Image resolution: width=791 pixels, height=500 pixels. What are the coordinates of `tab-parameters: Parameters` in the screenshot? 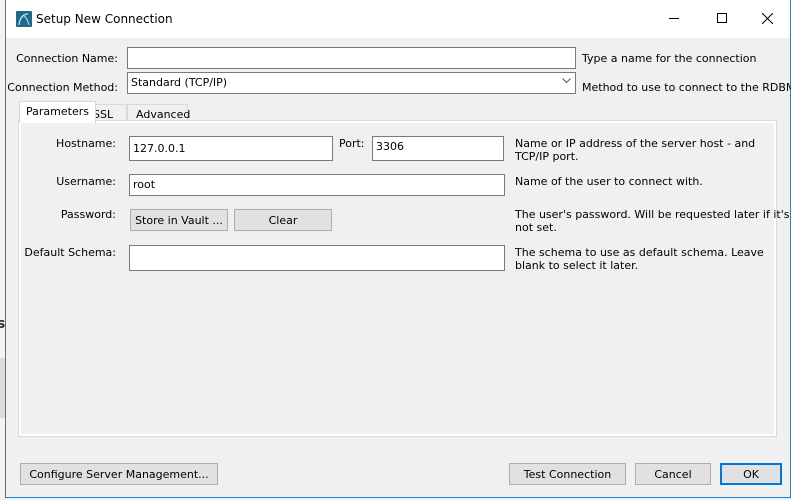 It's located at (57, 112).